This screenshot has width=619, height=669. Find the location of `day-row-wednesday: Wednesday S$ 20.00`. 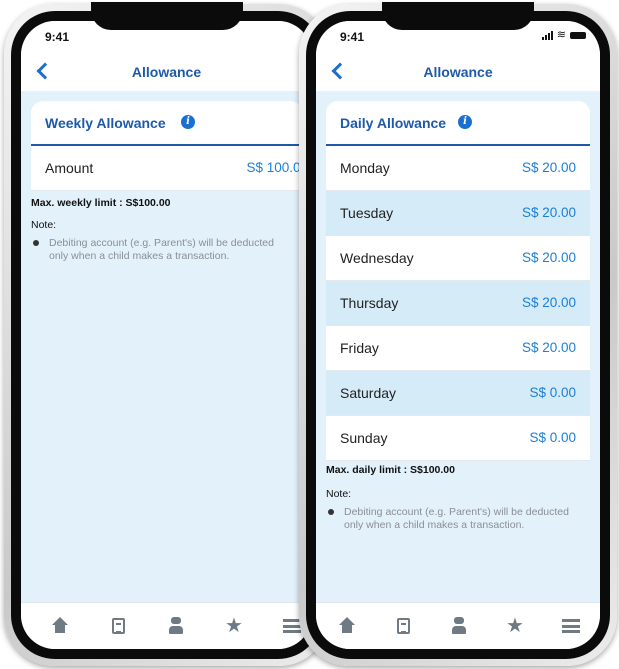

day-row-wednesday: Wednesday S$ 20.00 is located at coordinates (458, 258).